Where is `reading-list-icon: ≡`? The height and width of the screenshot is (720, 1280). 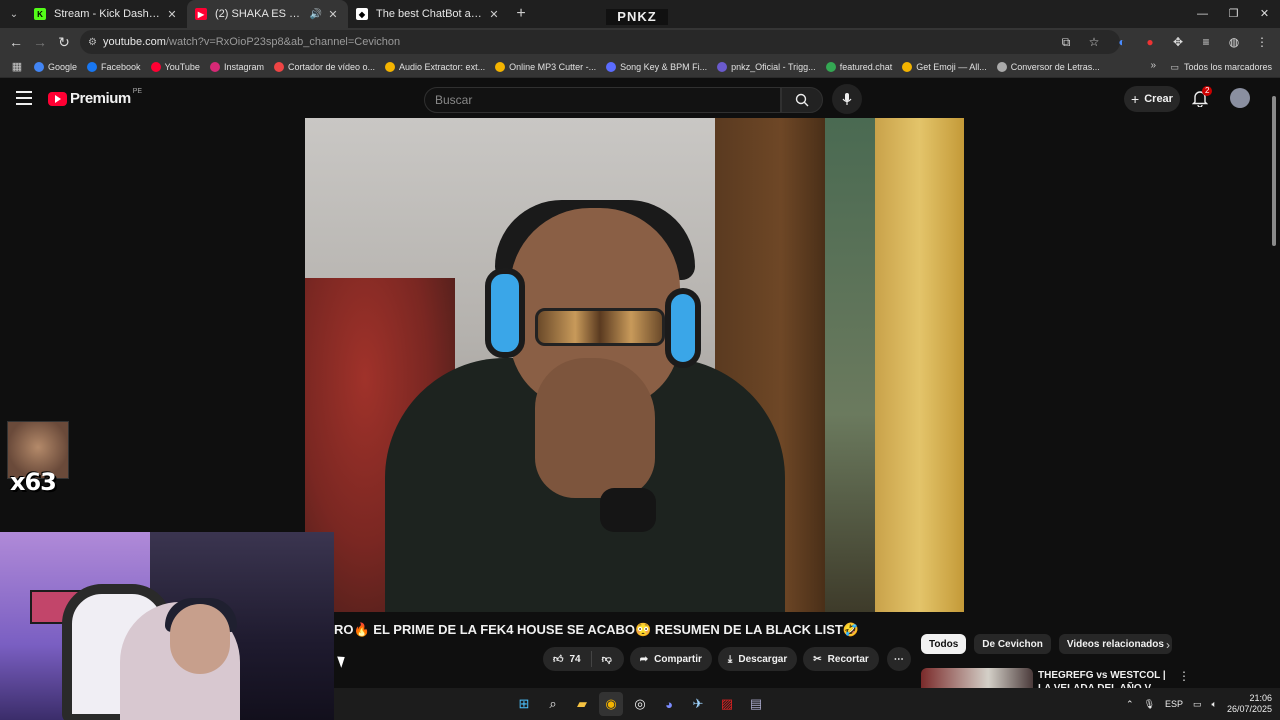 reading-list-icon: ≡ is located at coordinates (1206, 42).